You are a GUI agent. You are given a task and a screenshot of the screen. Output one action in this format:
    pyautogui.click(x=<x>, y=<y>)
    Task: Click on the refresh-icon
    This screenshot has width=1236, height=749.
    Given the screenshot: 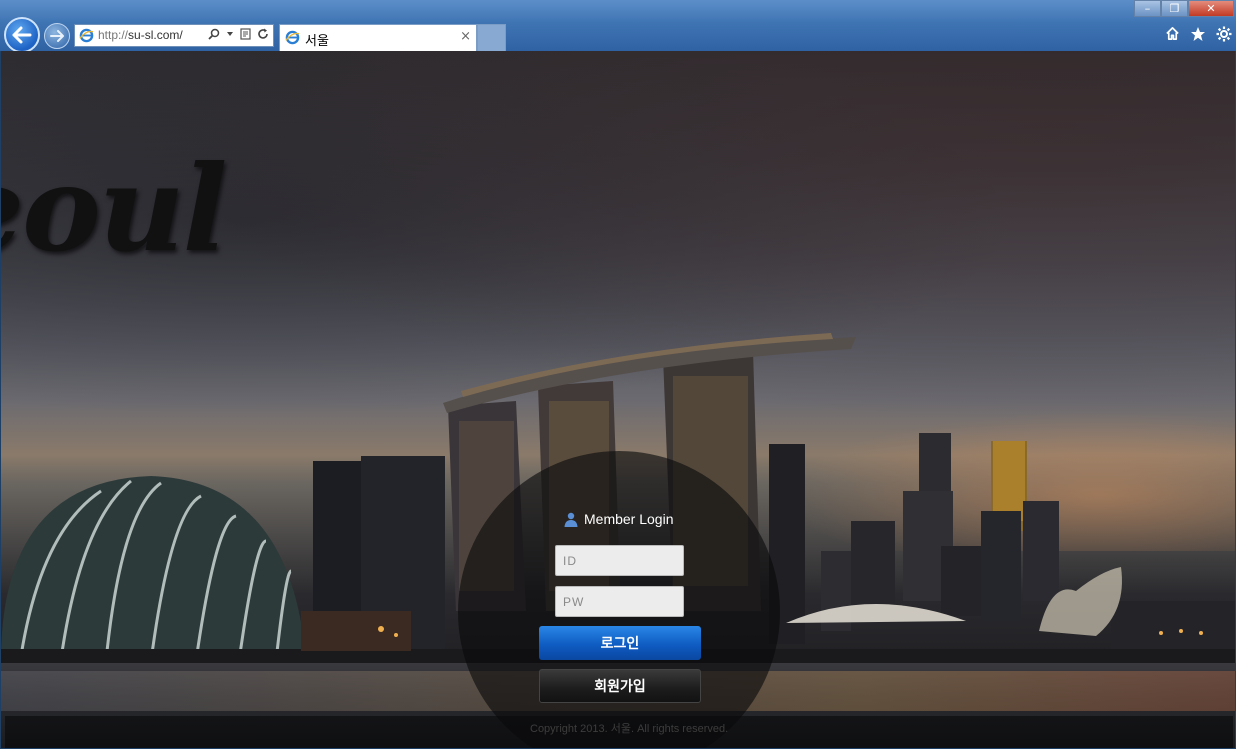 What is the action you would take?
    pyautogui.click(x=263, y=34)
    